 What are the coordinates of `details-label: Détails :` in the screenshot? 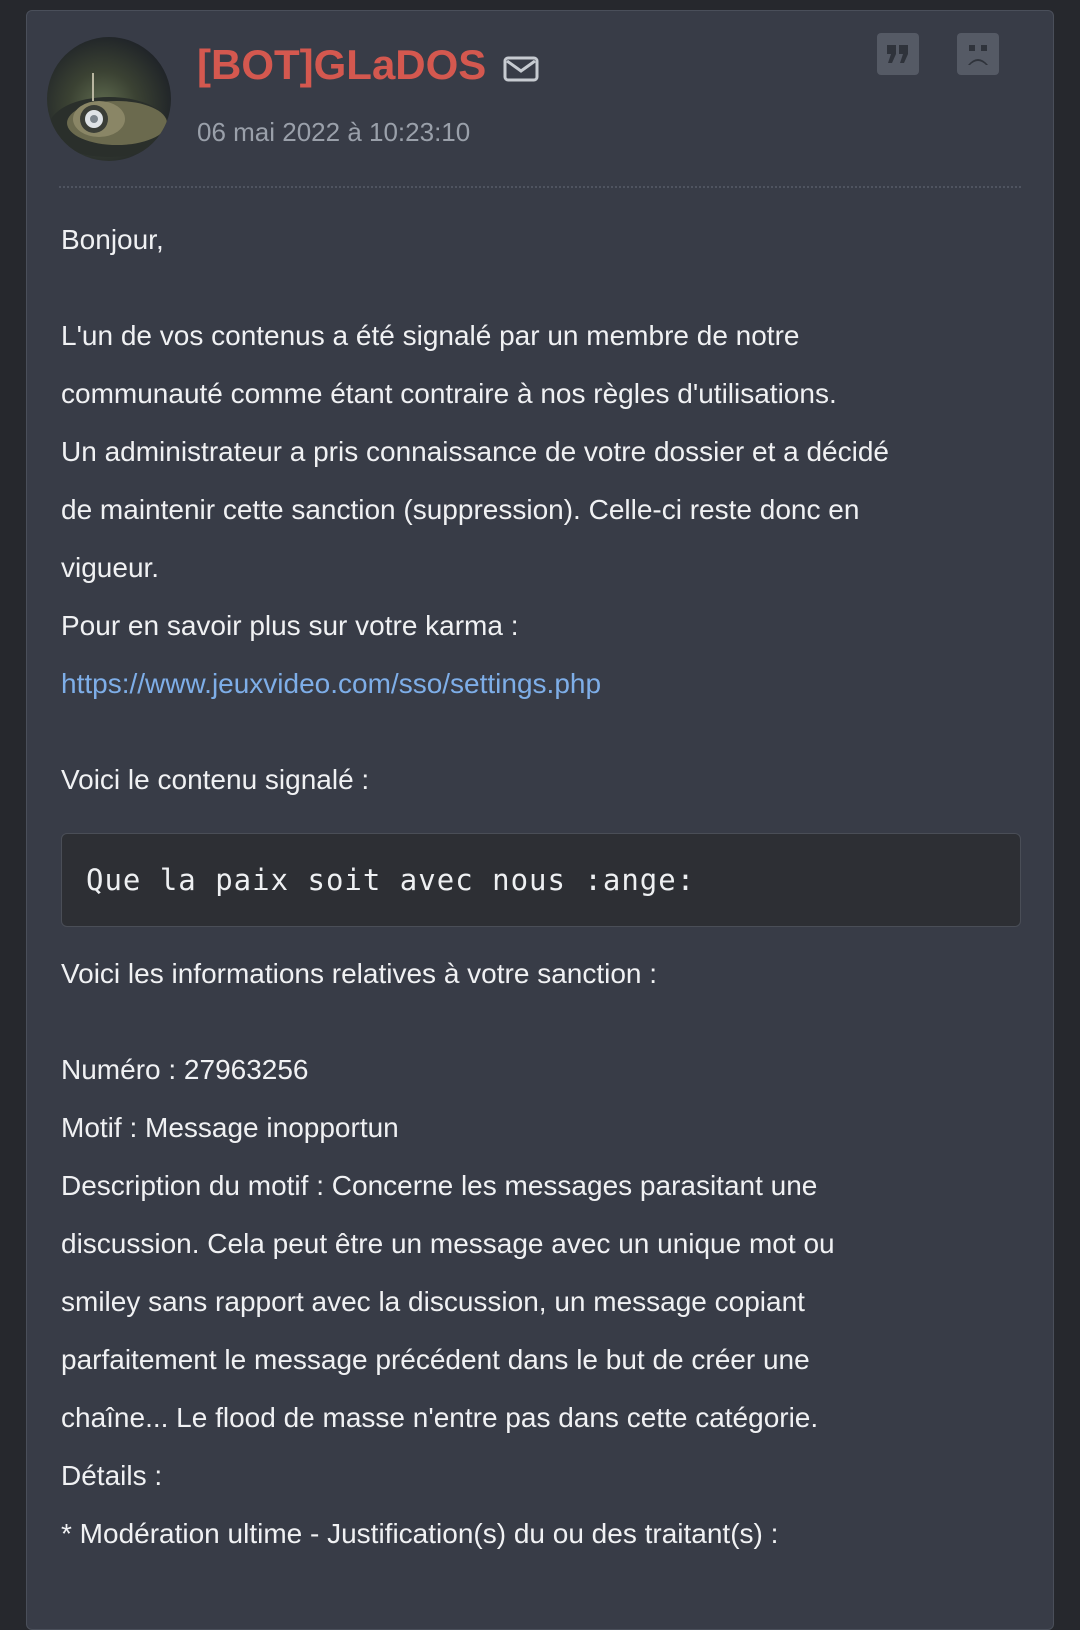 It's located at (112, 1475).